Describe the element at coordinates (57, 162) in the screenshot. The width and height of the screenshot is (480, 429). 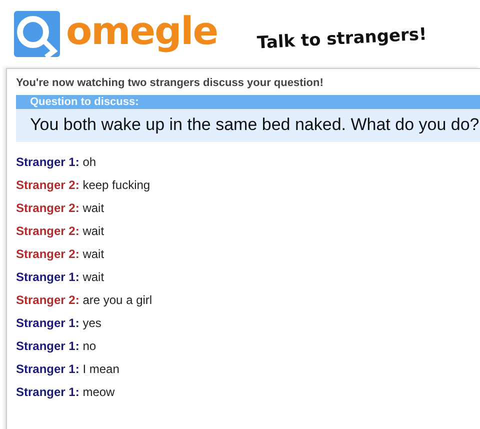
I see `chat-message: Stranger 1: oh` at that location.